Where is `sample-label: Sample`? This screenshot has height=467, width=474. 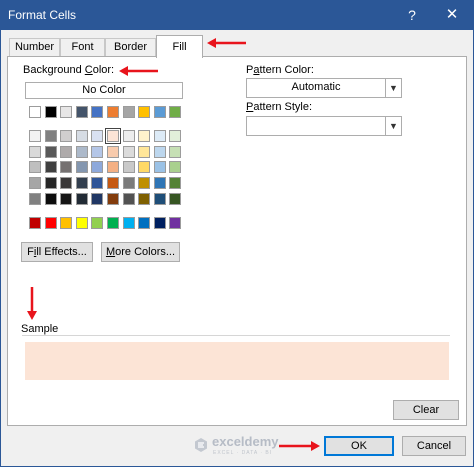
sample-label: Sample is located at coordinates (40, 329).